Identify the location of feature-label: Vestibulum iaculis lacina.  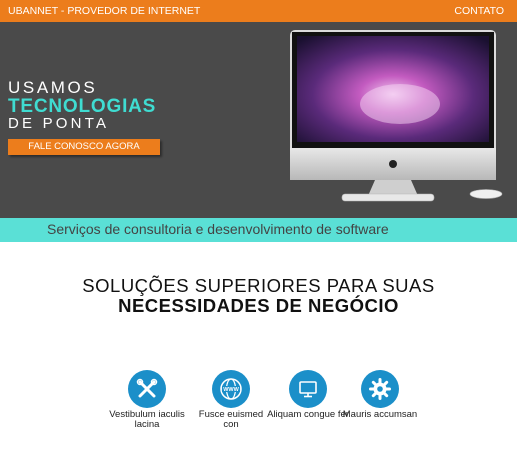
(147, 419).